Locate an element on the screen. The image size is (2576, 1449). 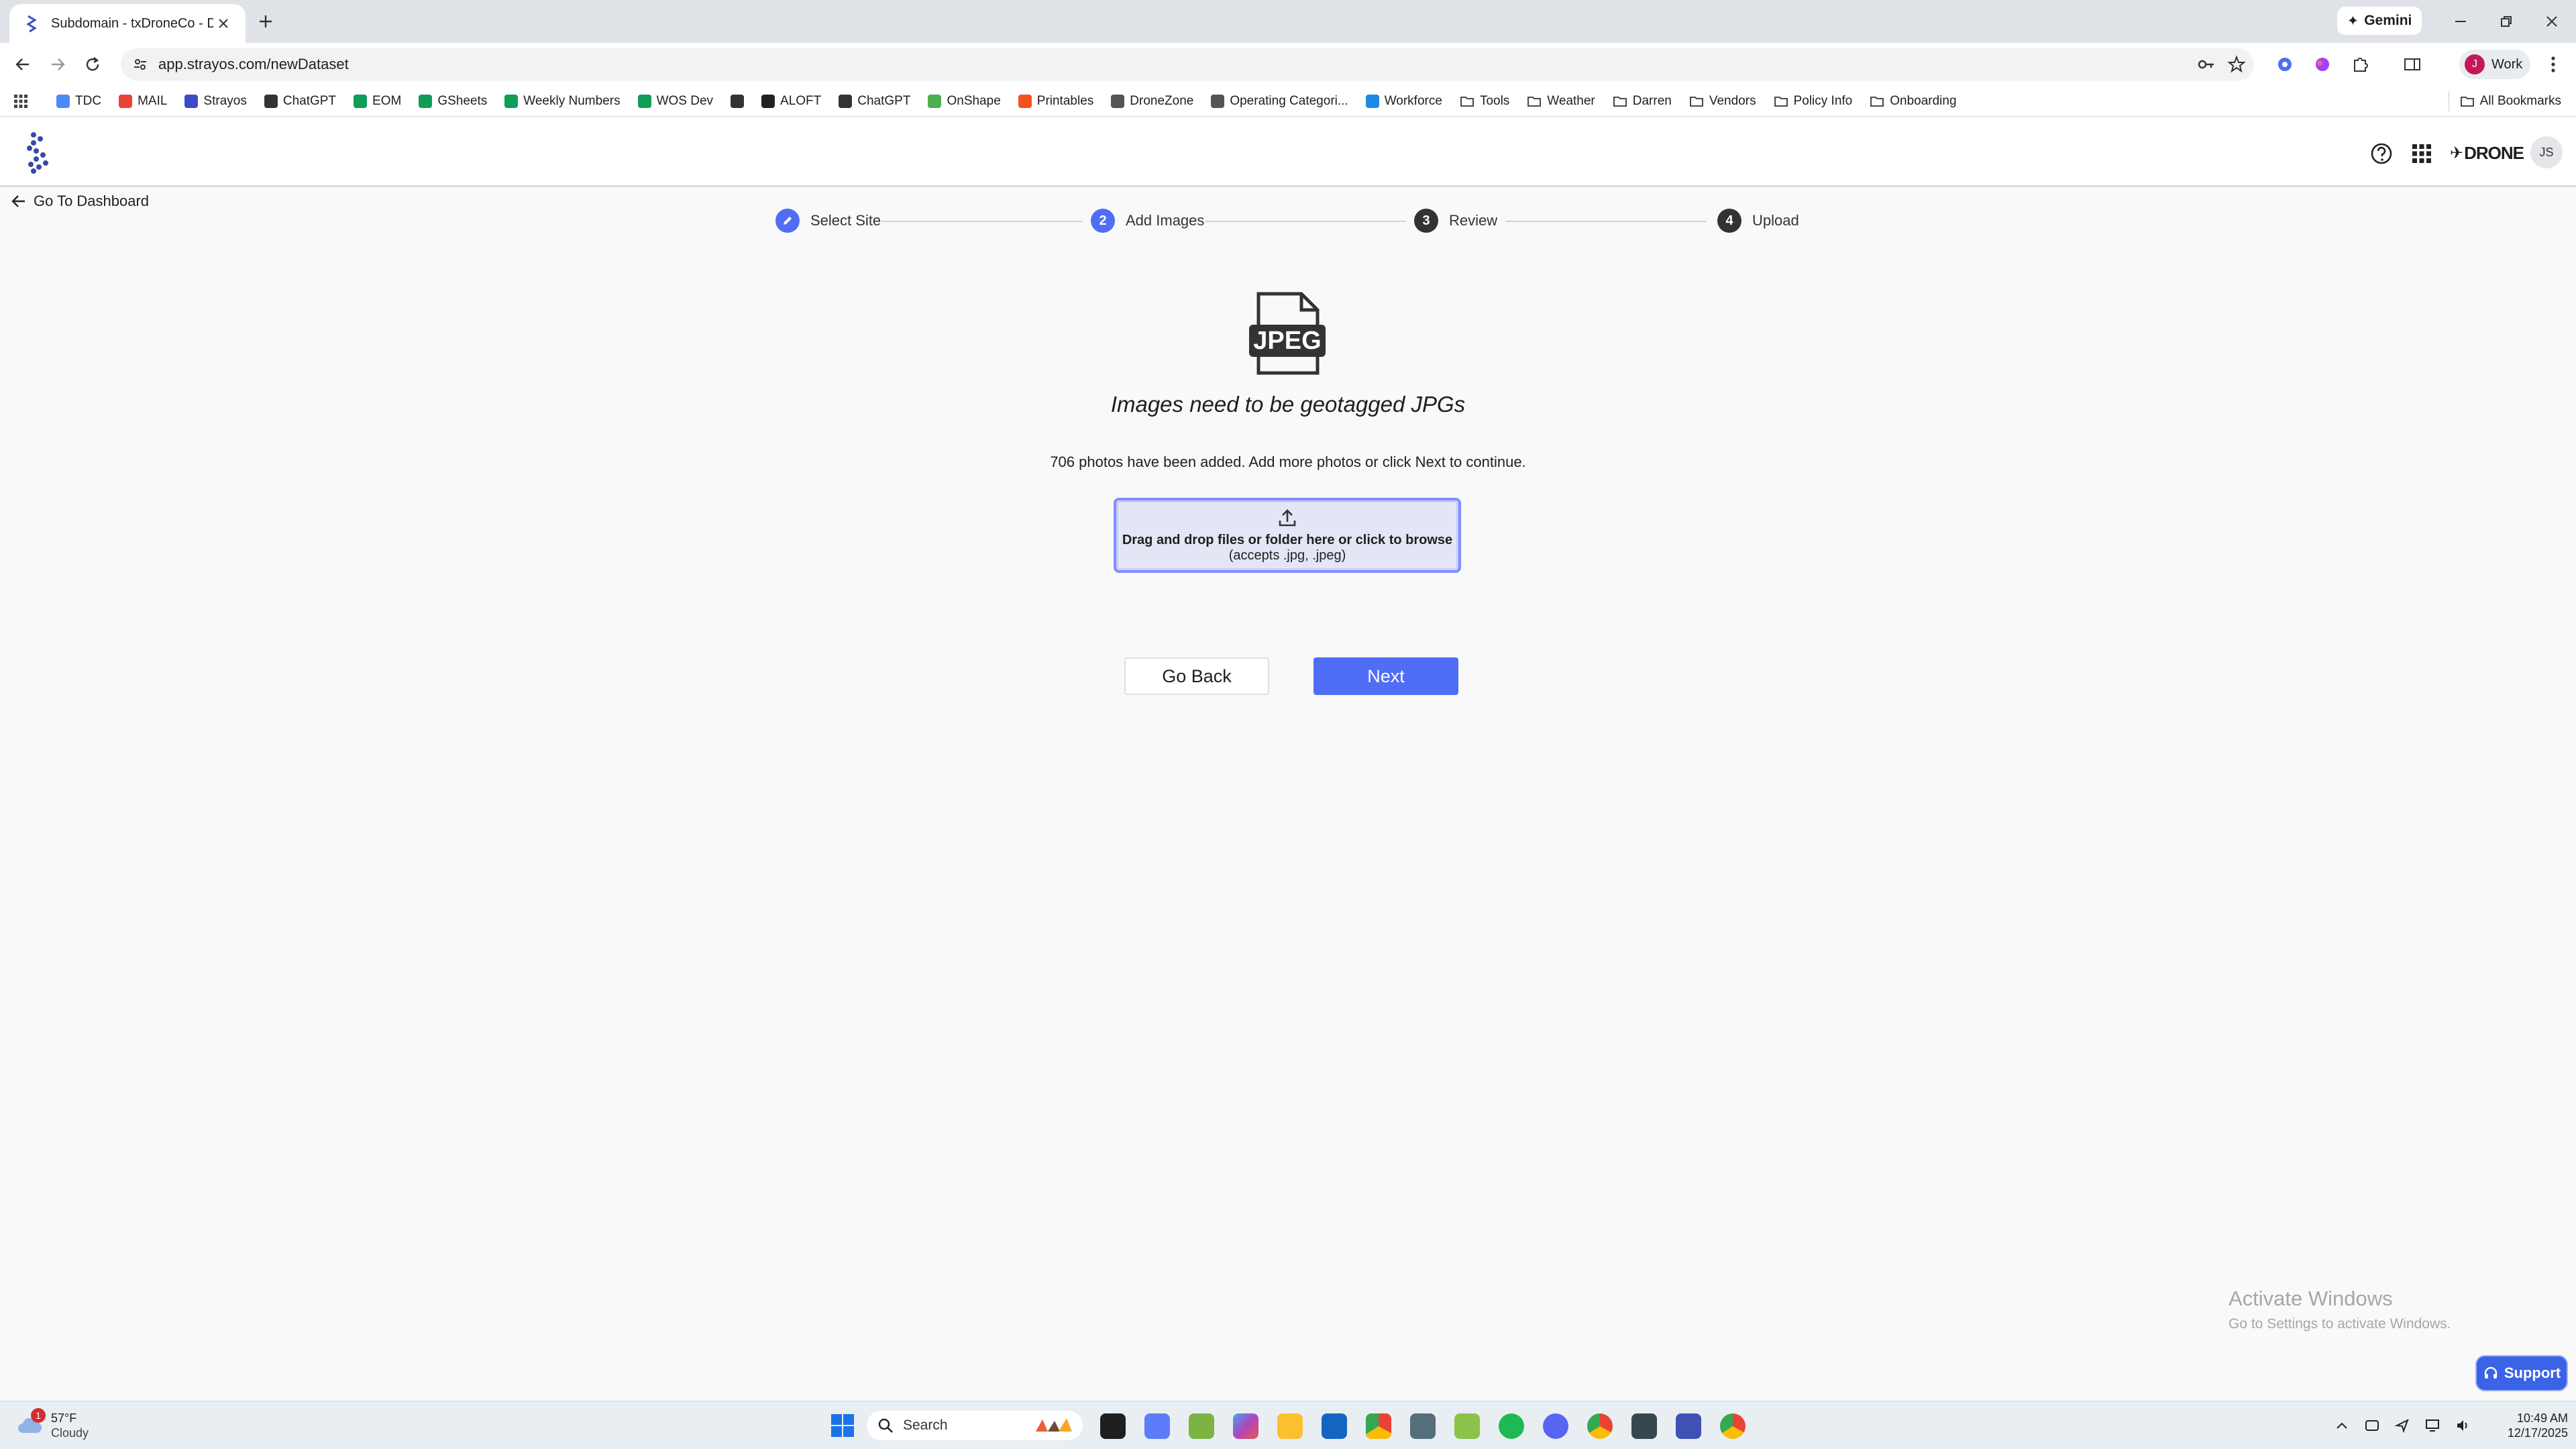
all-bookmarks-button: All Bookmarks is located at coordinates (2504, 101).